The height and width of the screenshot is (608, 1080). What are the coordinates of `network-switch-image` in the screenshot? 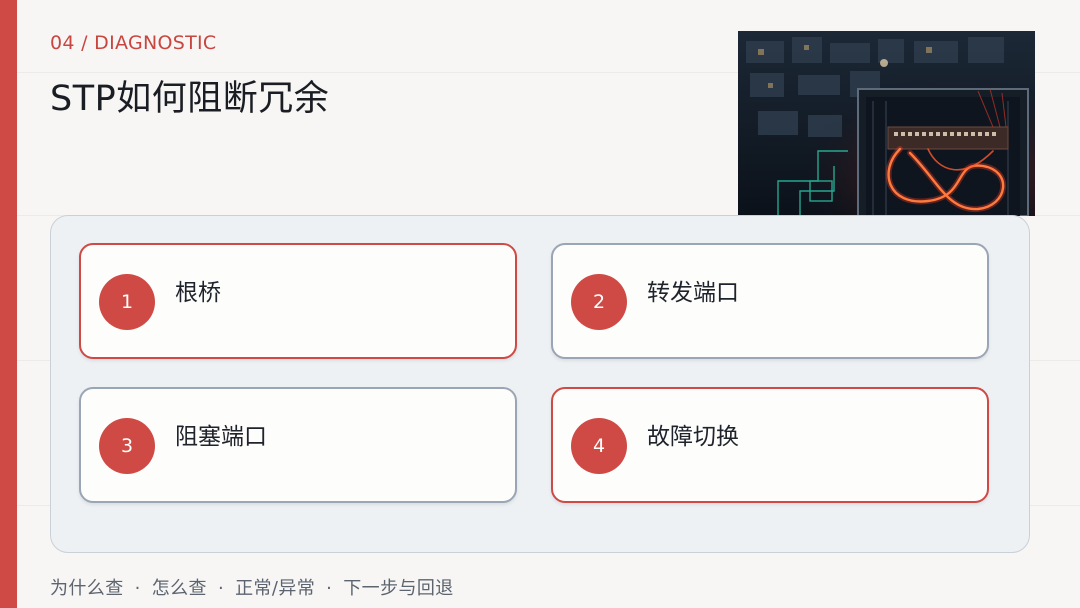 It's located at (886, 123).